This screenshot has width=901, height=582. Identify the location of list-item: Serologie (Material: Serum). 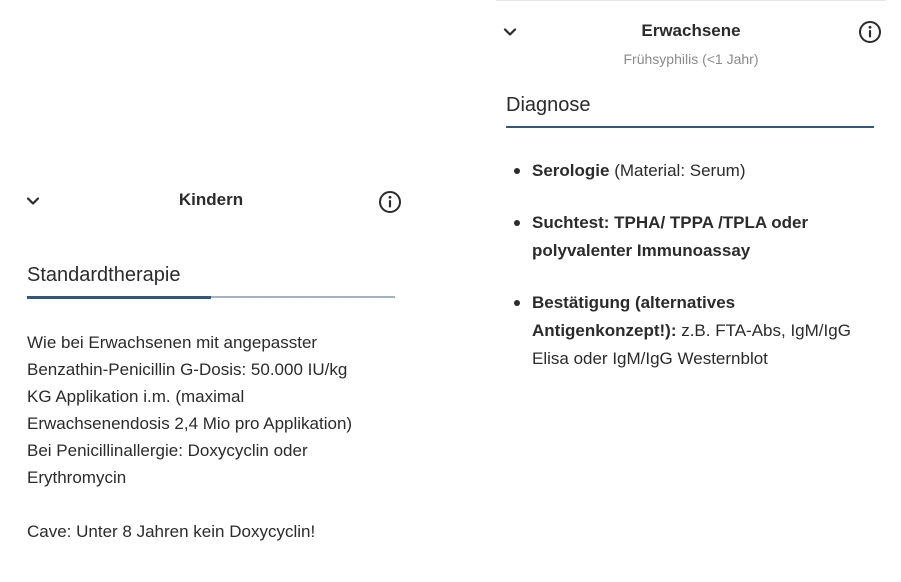
(690, 171).